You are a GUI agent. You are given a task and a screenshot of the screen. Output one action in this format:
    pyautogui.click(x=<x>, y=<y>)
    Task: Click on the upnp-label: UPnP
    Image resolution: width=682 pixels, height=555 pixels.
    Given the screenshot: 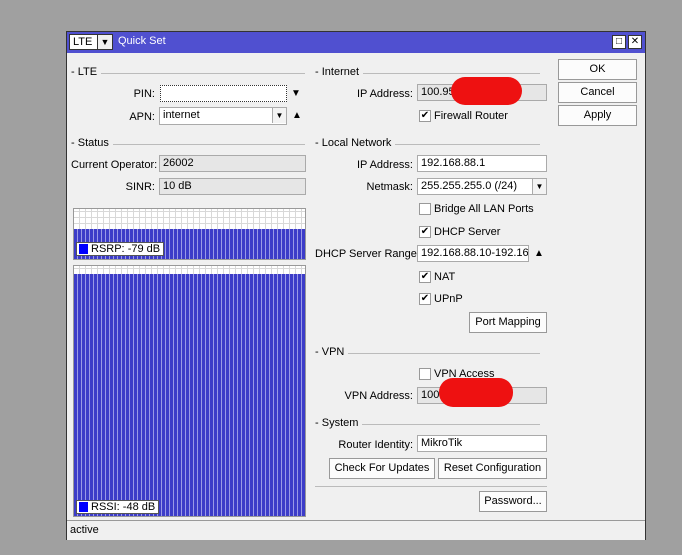 What is the action you would take?
    pyautogui.click(x=448, y=299)
    